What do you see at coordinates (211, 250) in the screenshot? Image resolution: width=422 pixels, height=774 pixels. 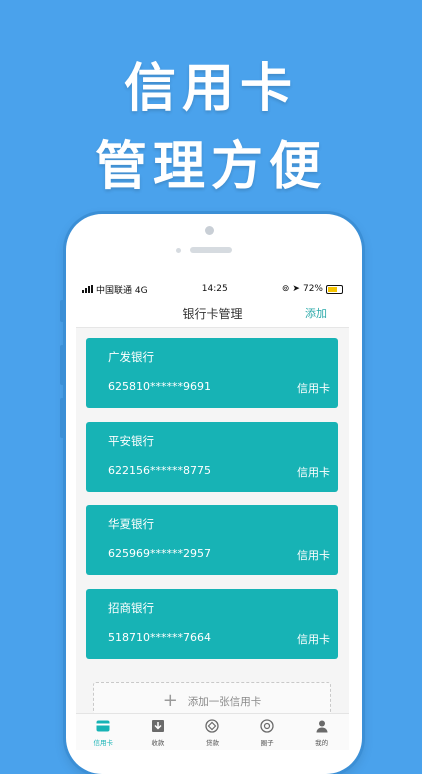 I see `phone-speaker` at bounding box center [211, 250].